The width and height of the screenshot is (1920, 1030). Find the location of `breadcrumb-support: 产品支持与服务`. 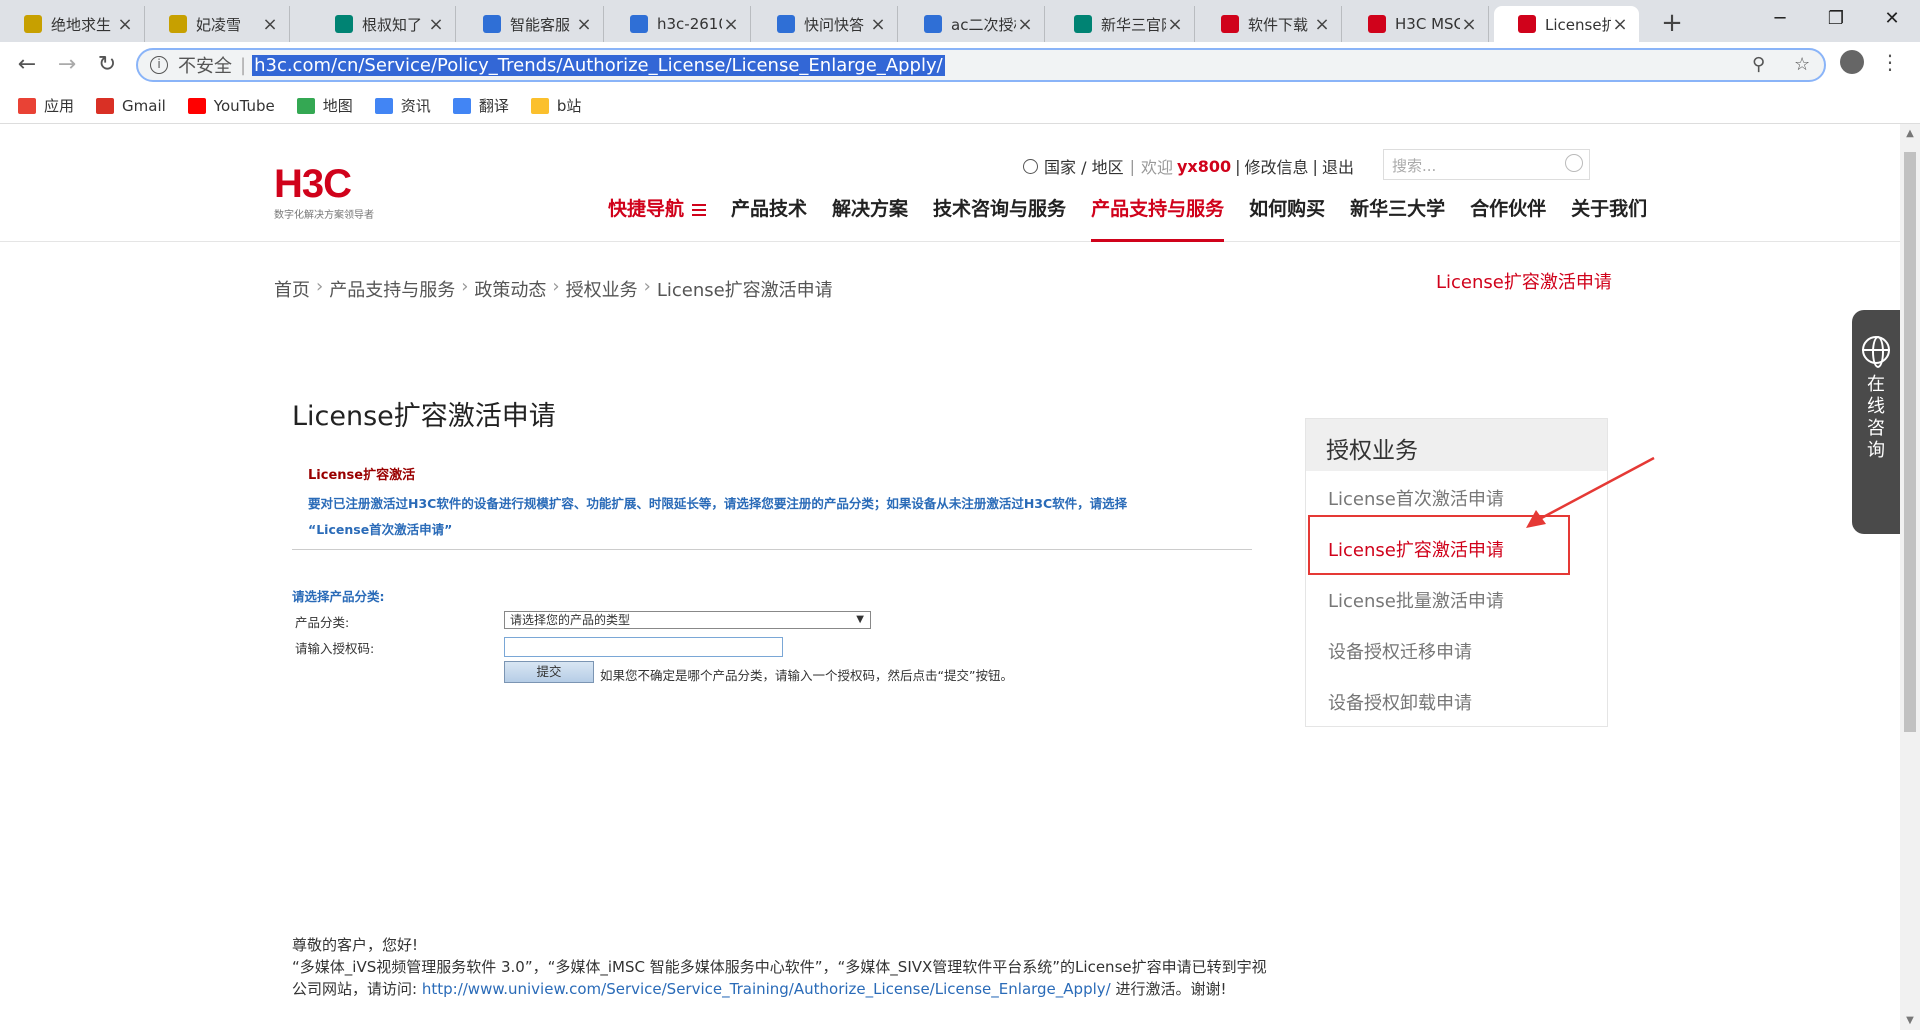

breadcrumb-support: 产品支持与服务 is located at coordinates (392, 289).